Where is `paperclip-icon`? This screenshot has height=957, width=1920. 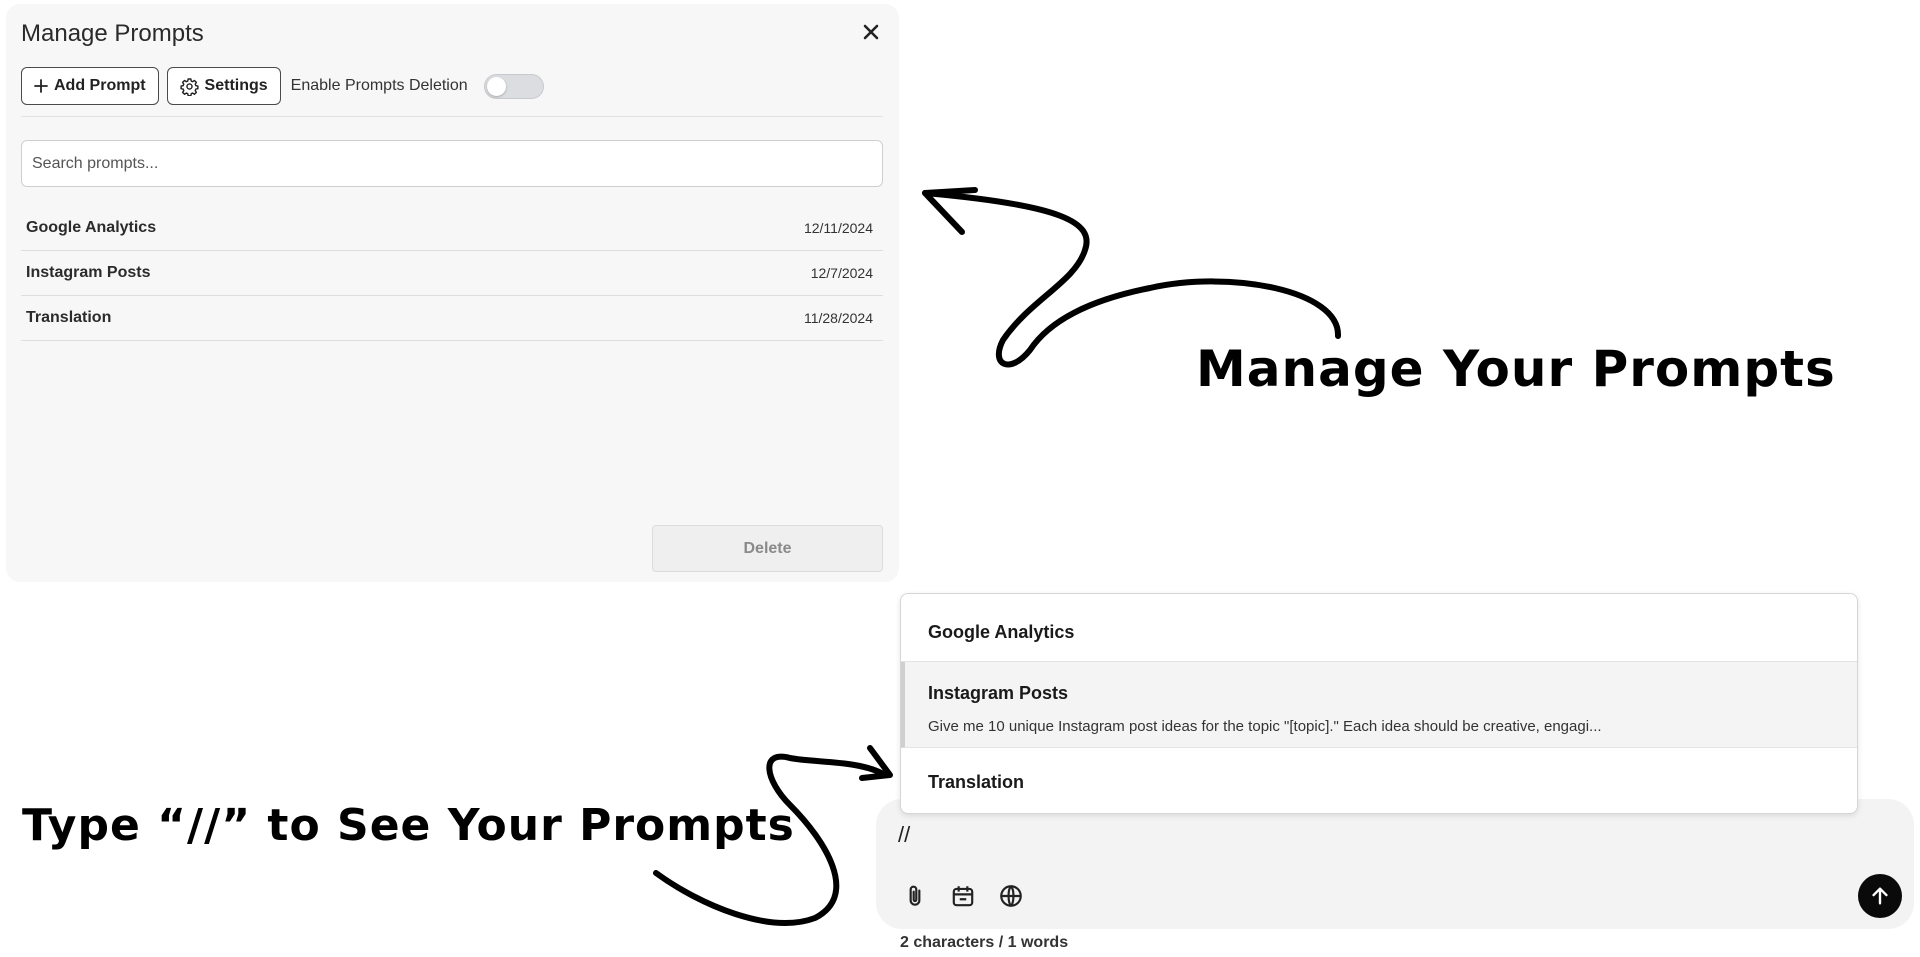
paperclip-icon is located at coordinates (915, 895).